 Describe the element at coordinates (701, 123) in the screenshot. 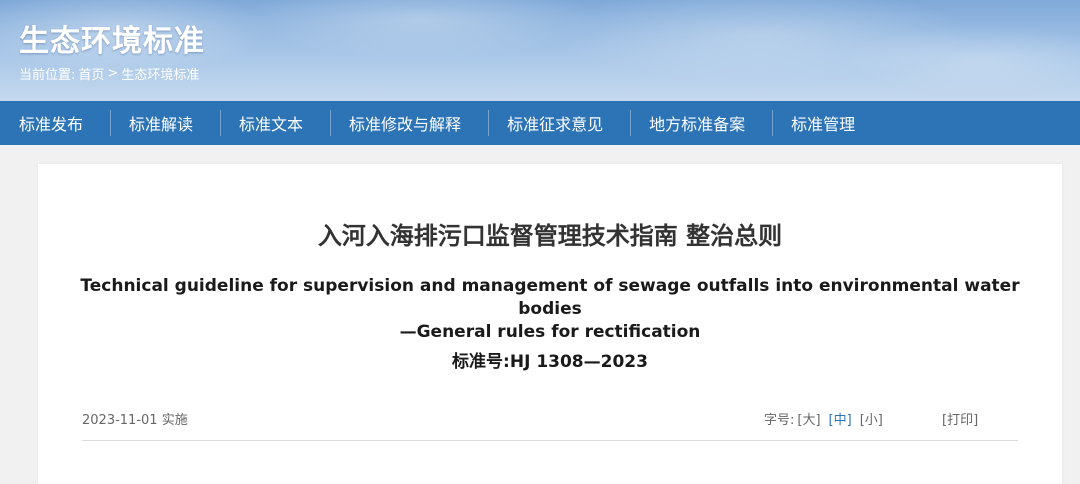

I see `nav-item-local-standard-filing: 地方标准备案` at that location.